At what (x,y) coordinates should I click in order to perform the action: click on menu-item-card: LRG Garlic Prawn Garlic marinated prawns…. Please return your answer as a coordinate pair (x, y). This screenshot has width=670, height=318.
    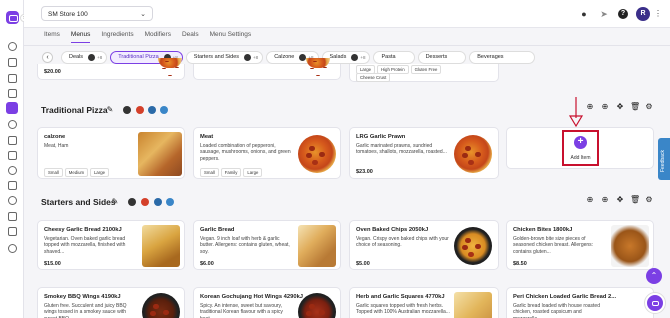
    Looking at the image, I should click on (424, 153).